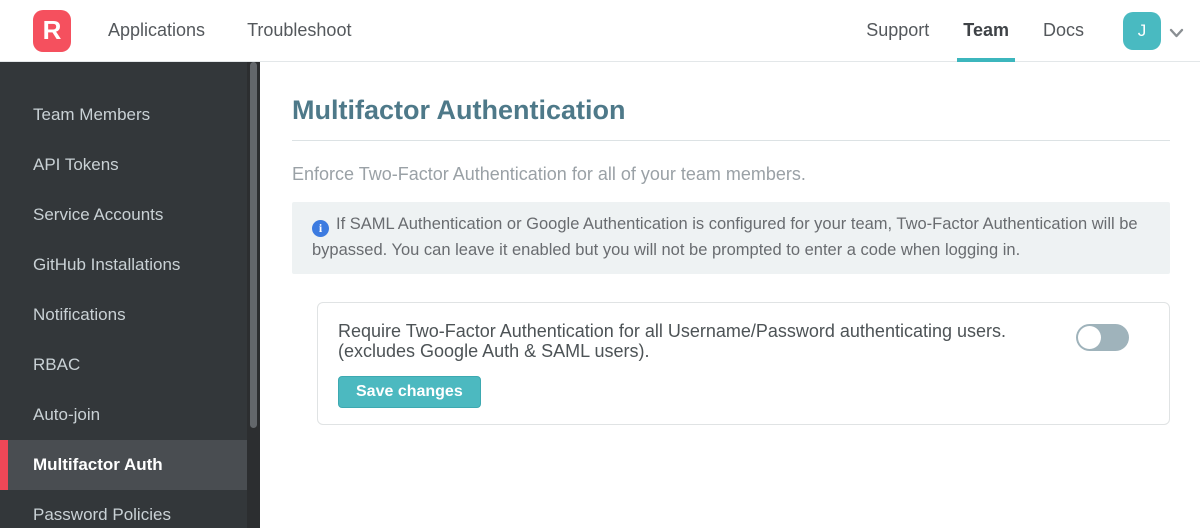 This screenshot has width=1200, height=528. Describe the element at coordinates (299, 30) in the screenshot. I see `nav-item: Troubleshoot` at that location.